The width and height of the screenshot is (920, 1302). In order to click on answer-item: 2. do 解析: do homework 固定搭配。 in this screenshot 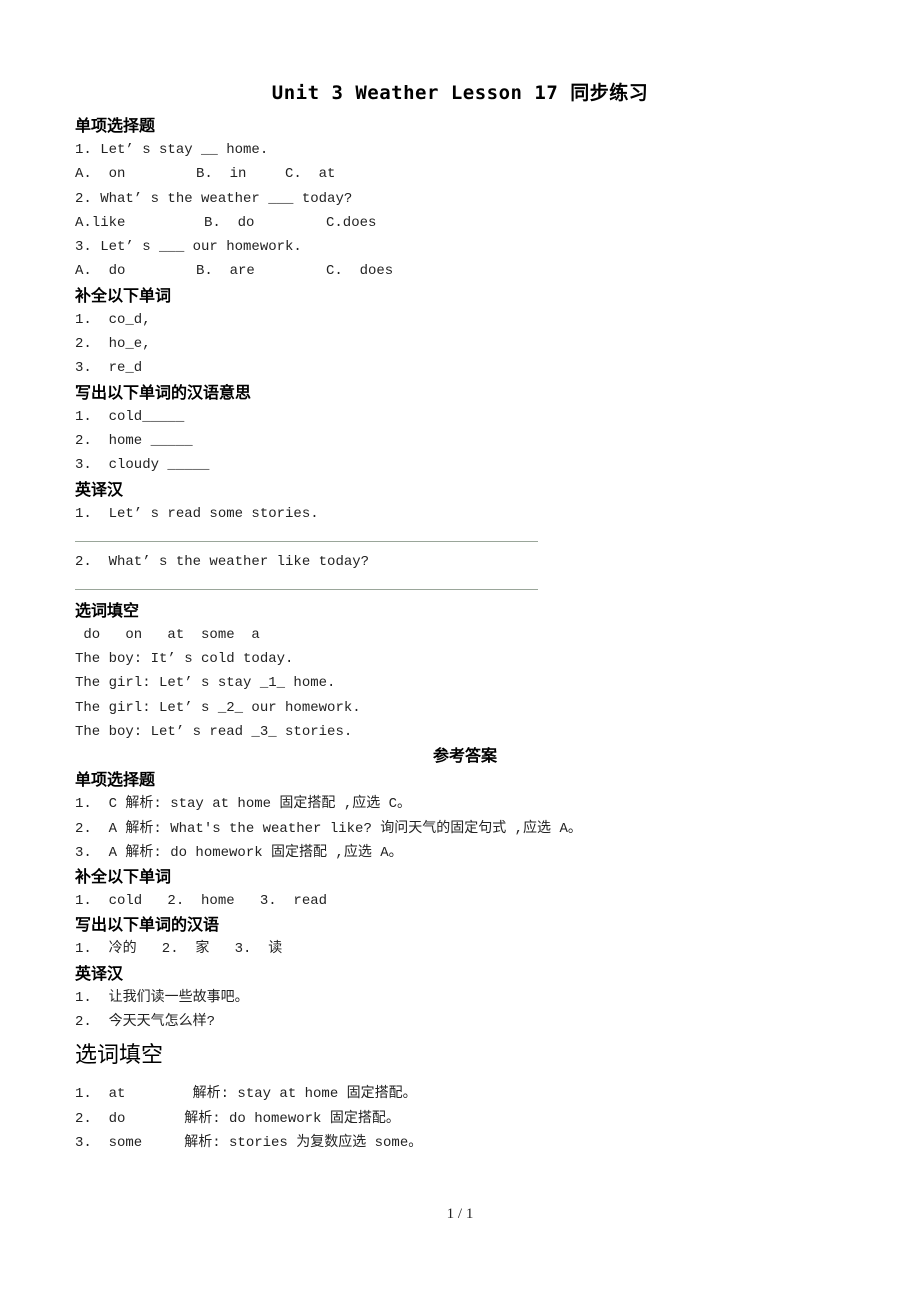, I will do `click(237, 1118)`.